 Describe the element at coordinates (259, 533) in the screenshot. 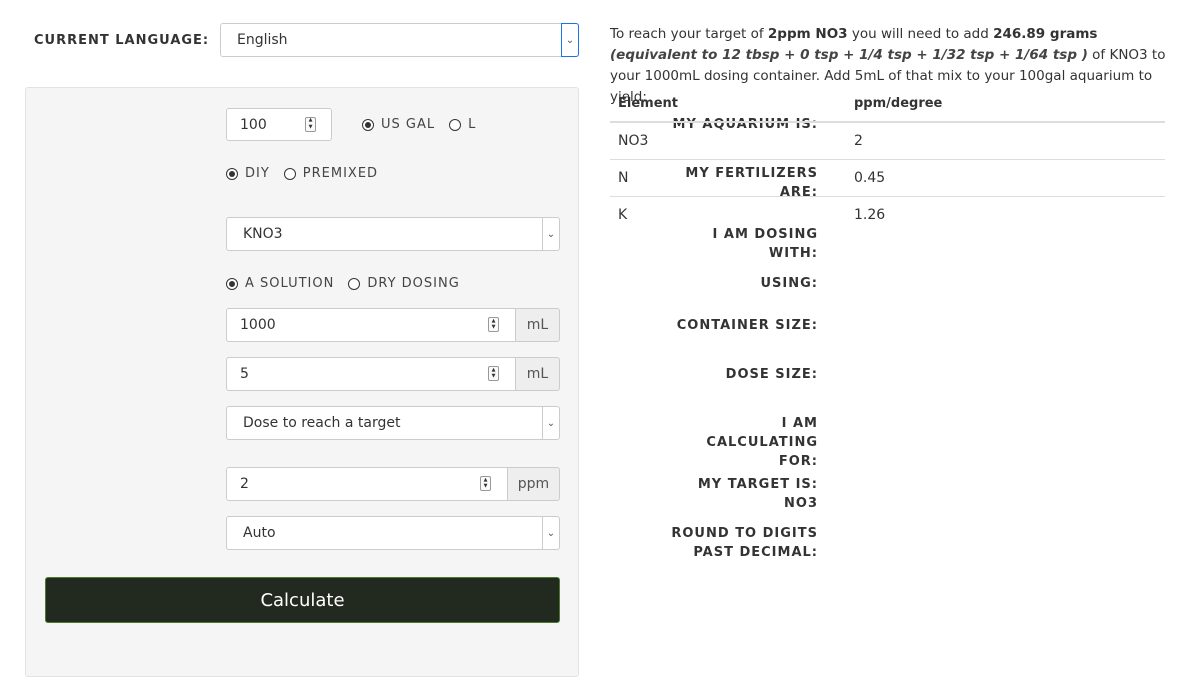

I see `round-digits-value: Auto` at that location.